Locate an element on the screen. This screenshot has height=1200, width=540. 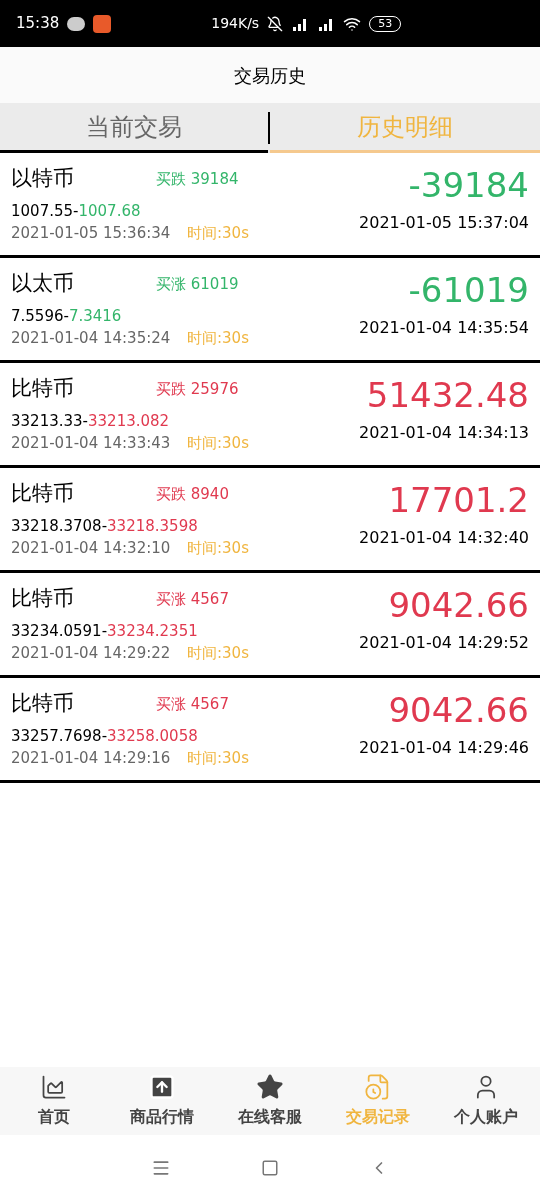
star-icon is located at coordinates (270, 1087).